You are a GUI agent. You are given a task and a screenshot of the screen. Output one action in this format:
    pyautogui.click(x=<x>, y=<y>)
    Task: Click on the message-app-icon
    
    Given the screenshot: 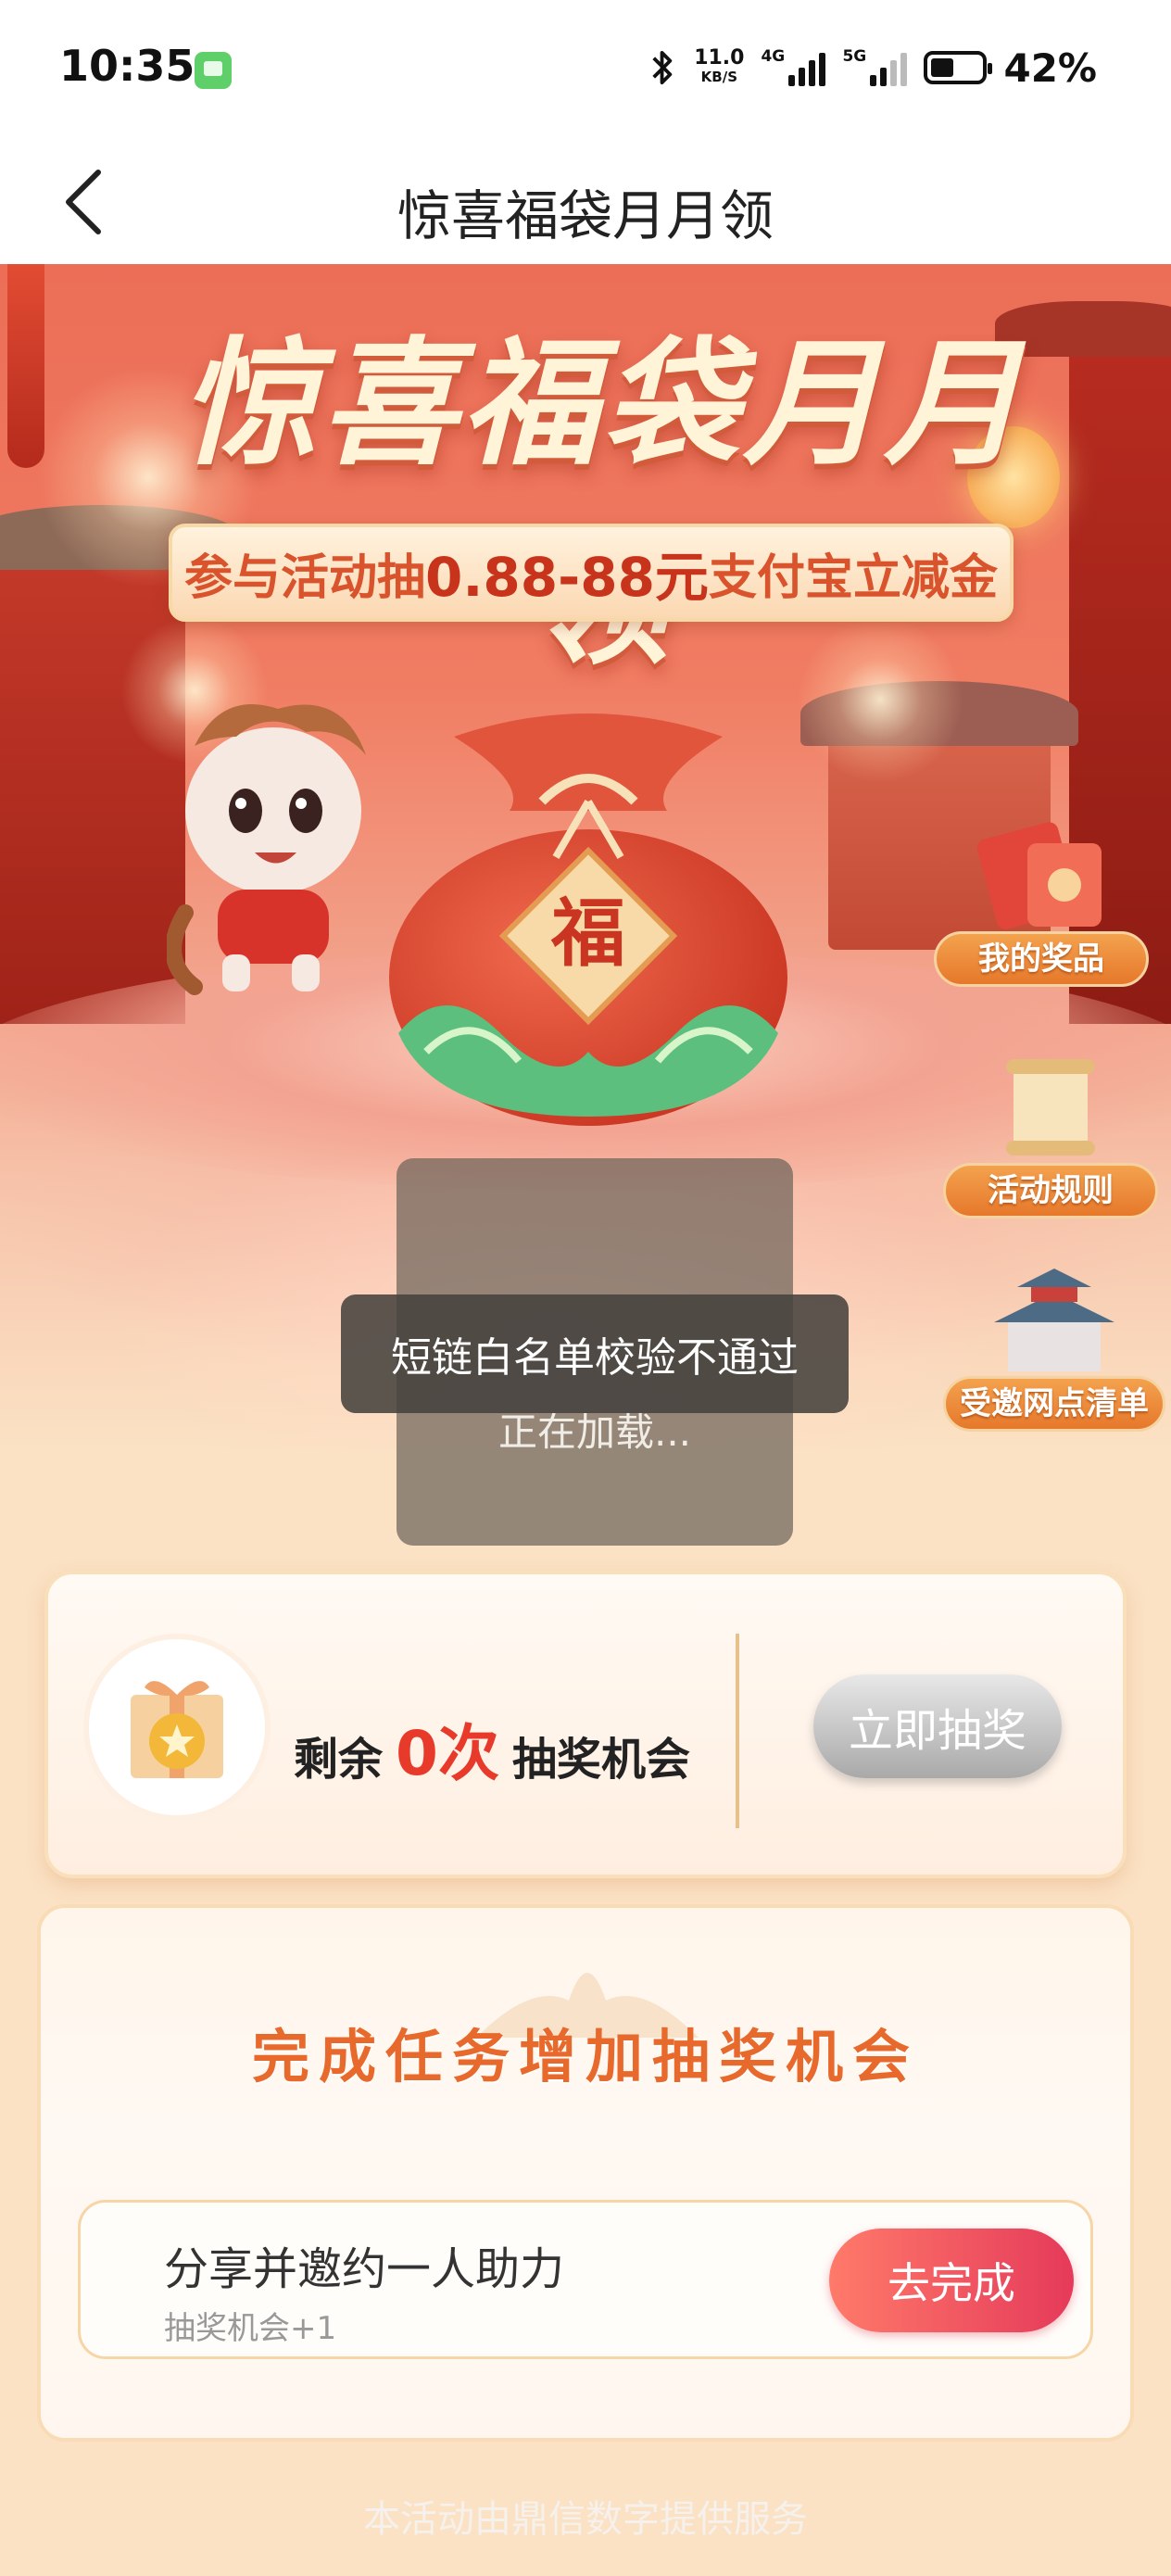 What is the action you would take?
    pyautogui.click(x=214, y=70)
    